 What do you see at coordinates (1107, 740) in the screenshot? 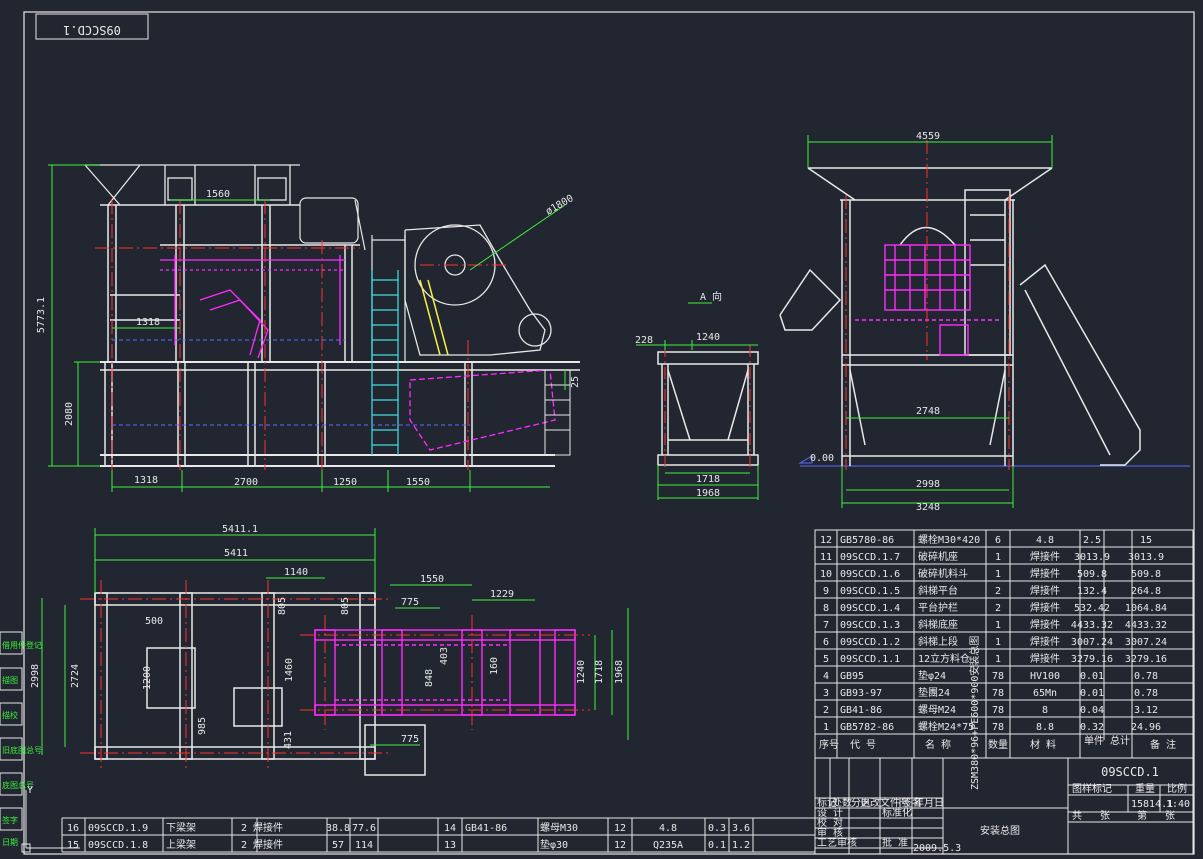
I see `bom-header-5: 单件 总计` at bounding box center [1107, 740].